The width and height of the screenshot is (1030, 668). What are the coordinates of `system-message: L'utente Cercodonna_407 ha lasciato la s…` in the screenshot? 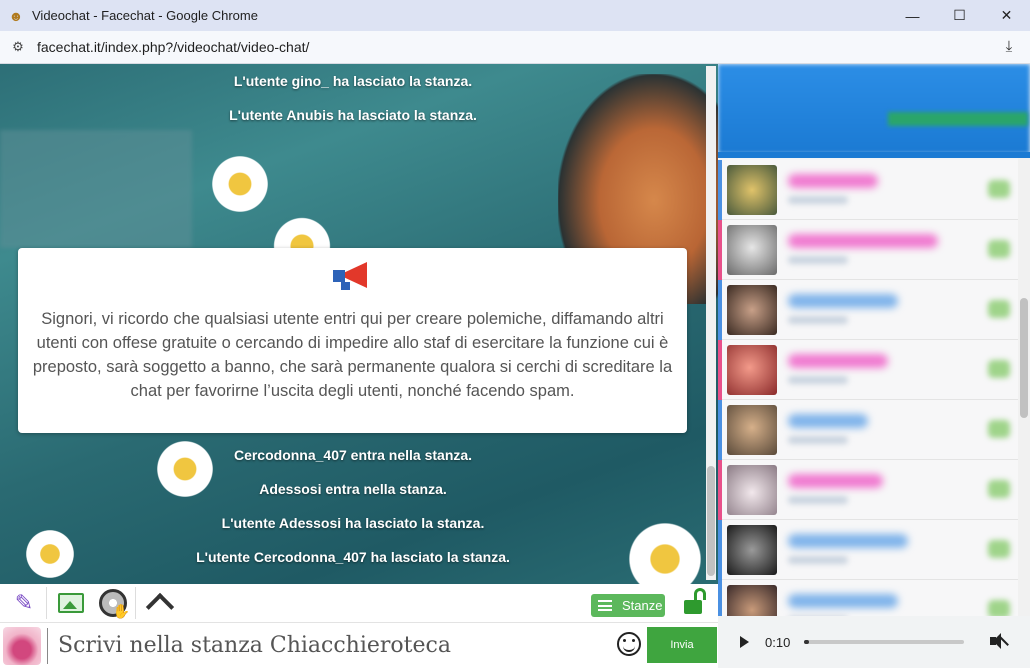 It's located at (353, 557).